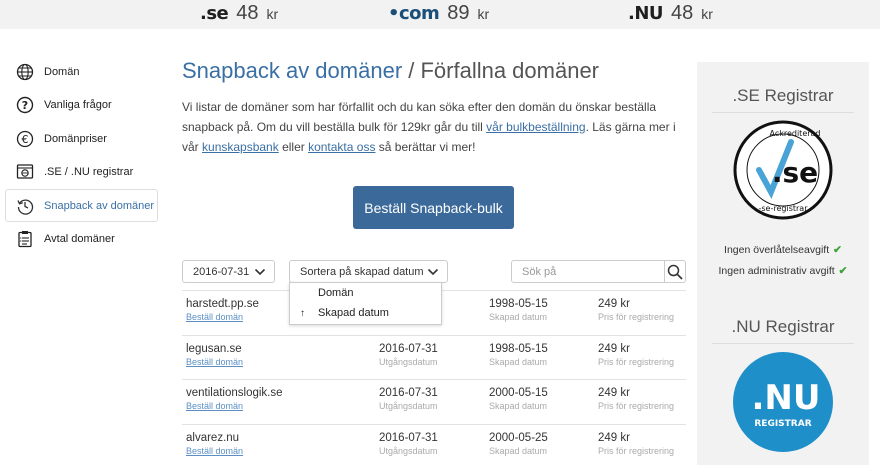 Image resolution: width=880 pixels, height=465 pixels. What do you see at coordinates (302, 313) in the screenshot?
I see `arrow-up-icon: ↑` at bounding box center [302, 313].